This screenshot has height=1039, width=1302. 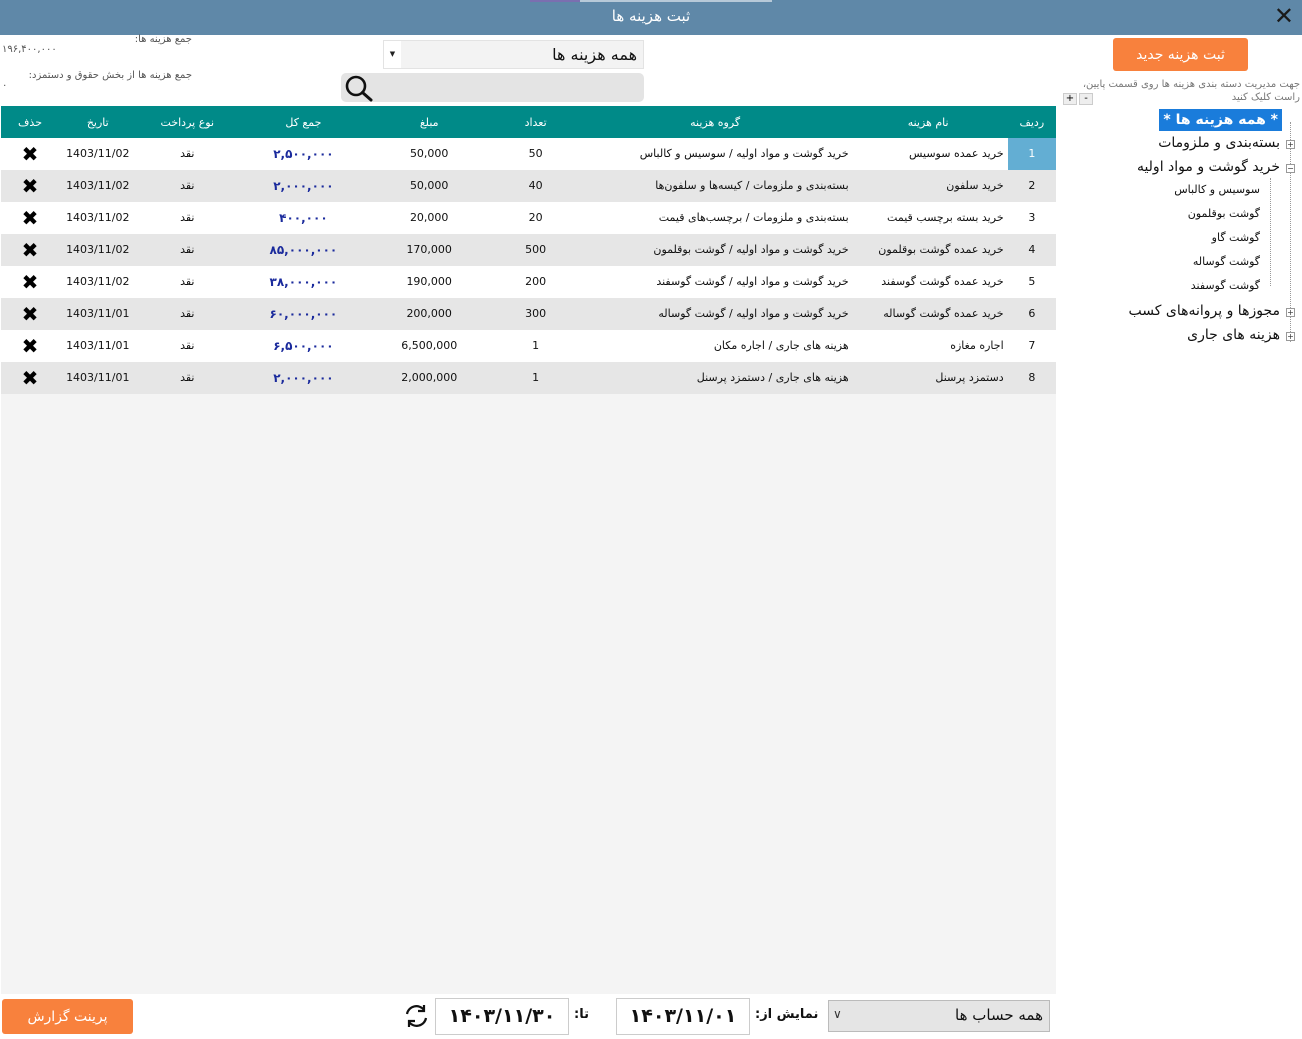 I want to click on row-group: خرید گوشت و مواد اولیه / گوشت گوساله, so click(x=753, y=313).